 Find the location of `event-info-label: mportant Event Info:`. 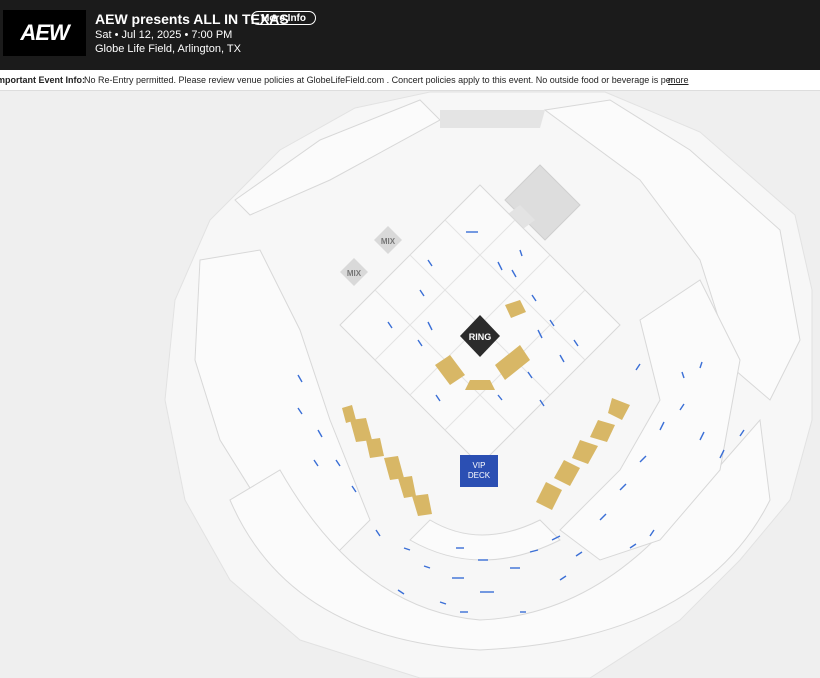

event-info-label: mportant Event Info: is located at coordinates (42, 80).